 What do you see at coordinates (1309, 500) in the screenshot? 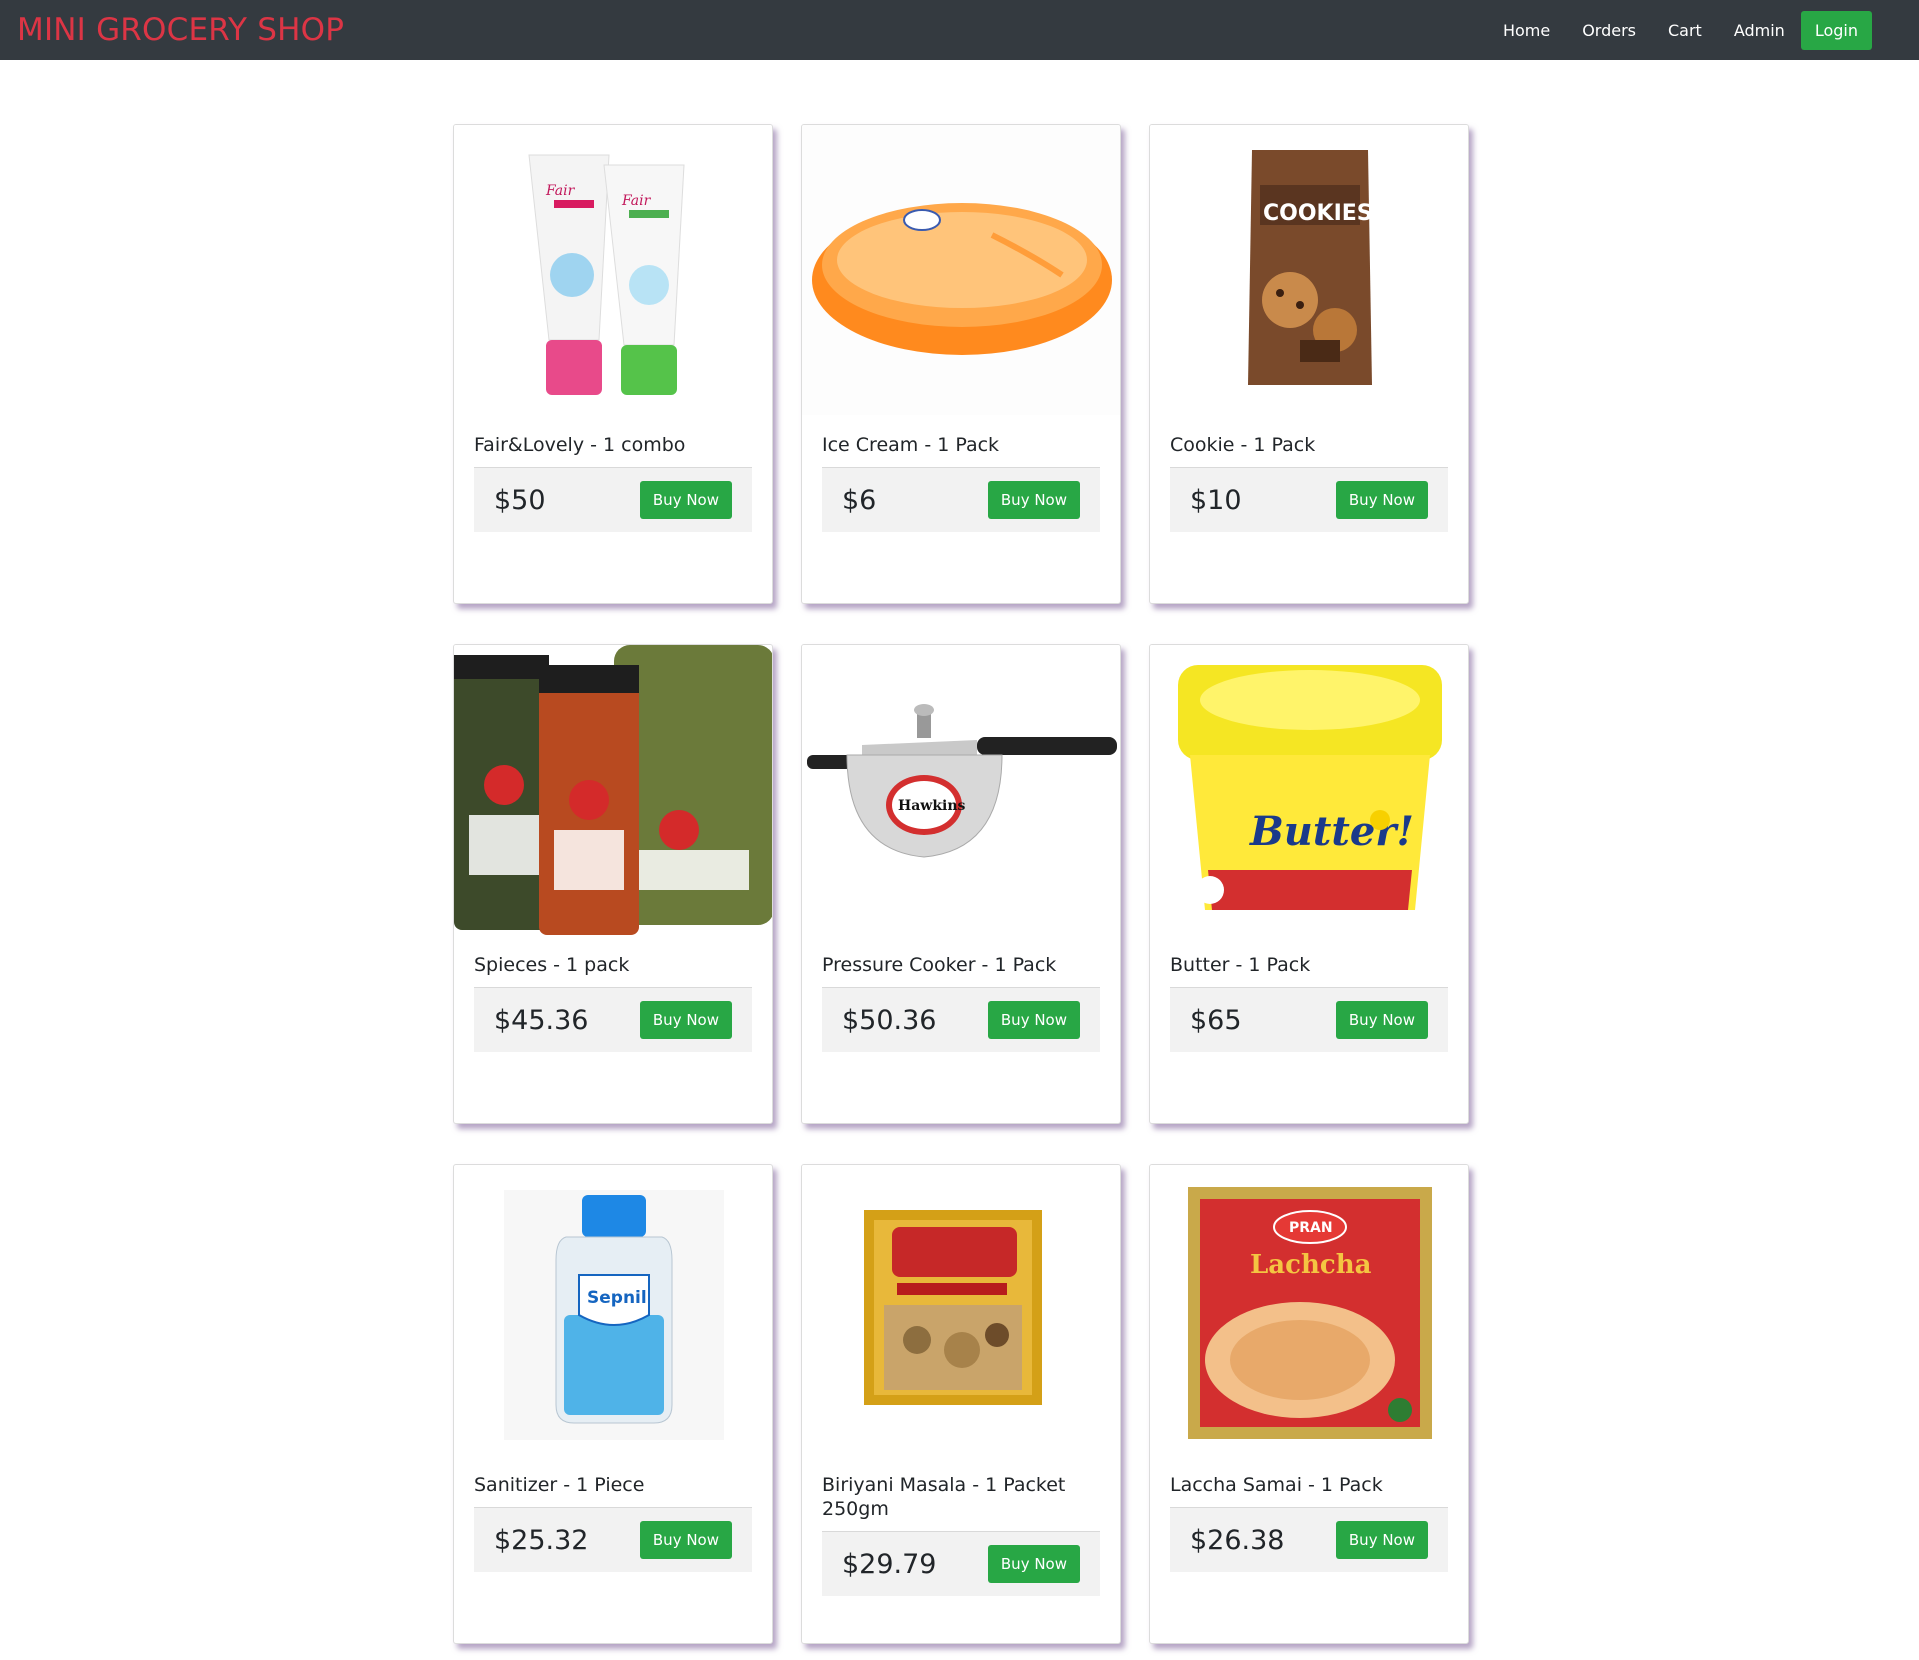
I see `price-bar: $10 Buy Now` at bounding box center [1309, 500].